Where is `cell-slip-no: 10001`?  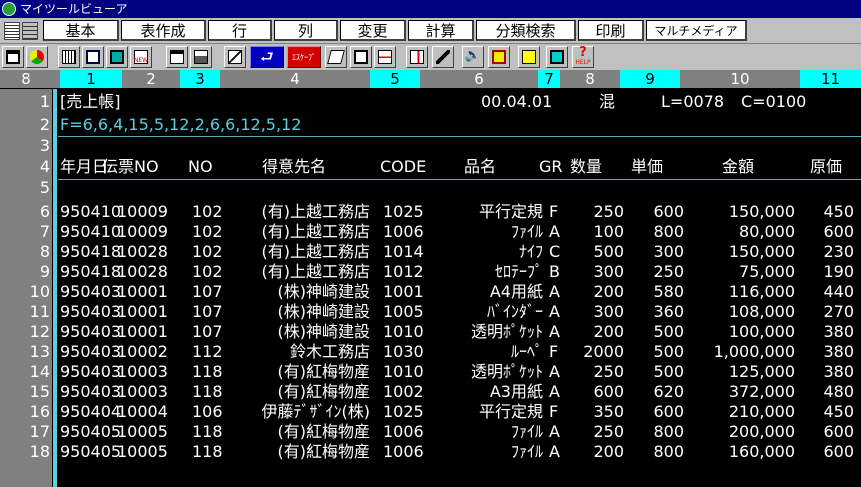
cell-slip-no: 10001 is located at coordinates (142, 332).